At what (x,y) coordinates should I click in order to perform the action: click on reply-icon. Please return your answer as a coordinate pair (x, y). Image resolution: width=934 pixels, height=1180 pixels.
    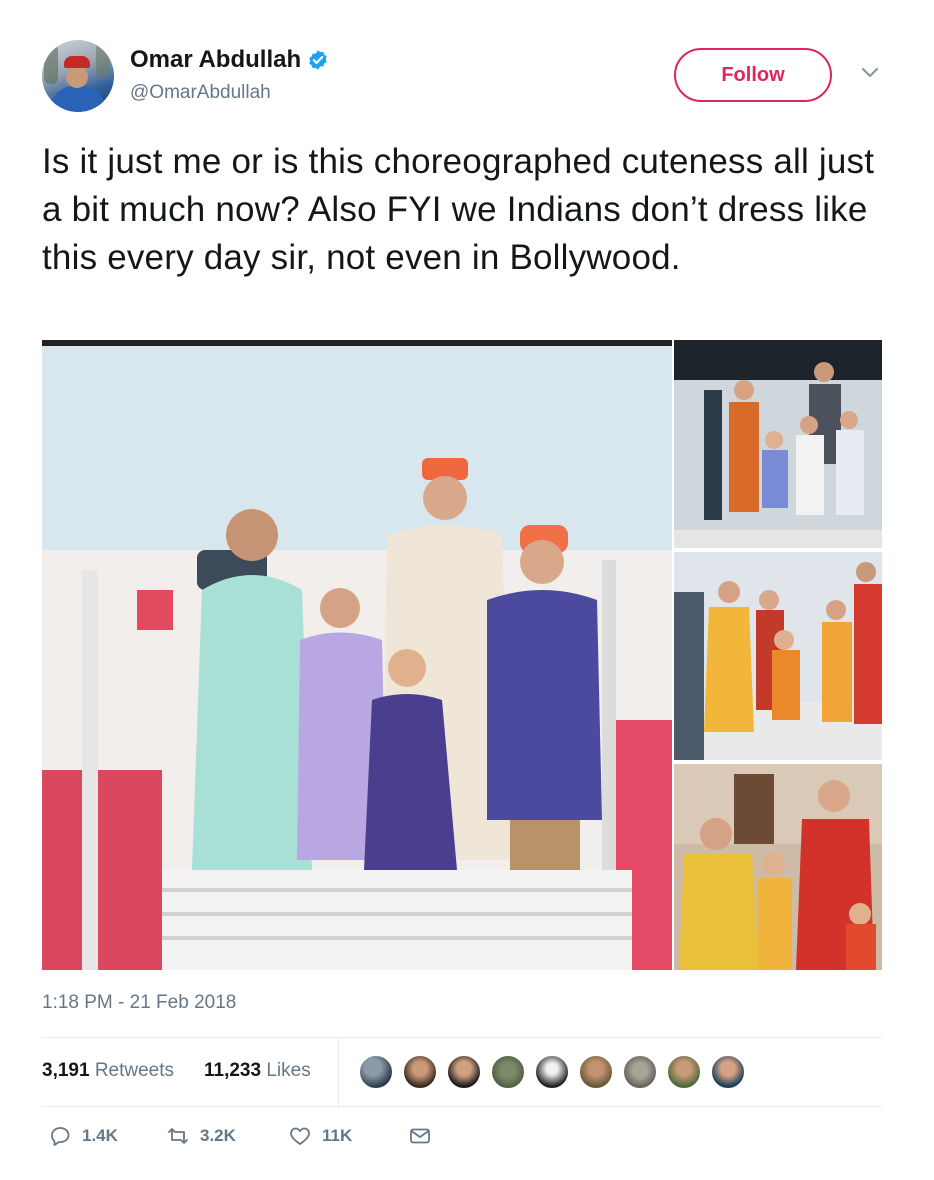
    Looking at the image, I should click on (60, 1136).